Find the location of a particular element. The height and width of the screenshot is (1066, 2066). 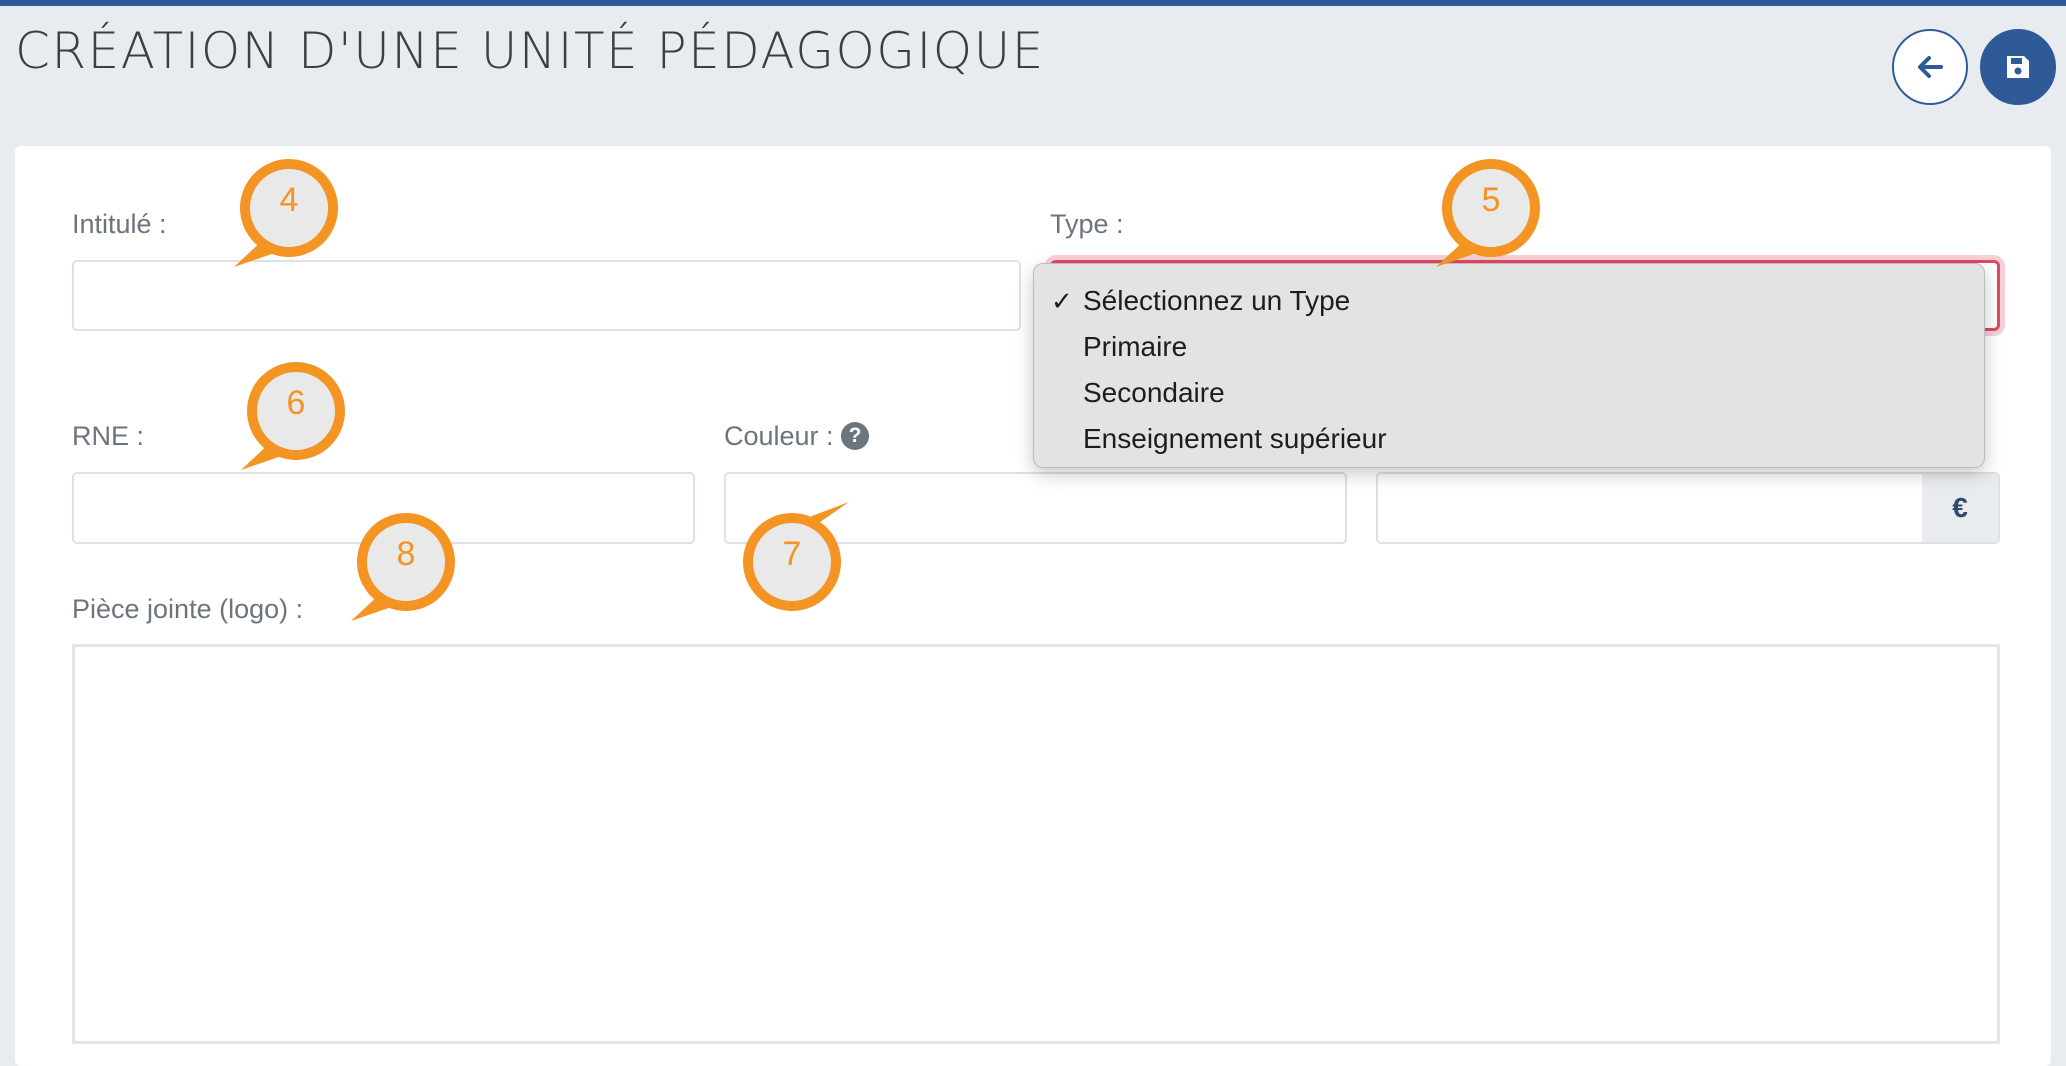

arrow-left-icon is located at coordinates (1930, 67).